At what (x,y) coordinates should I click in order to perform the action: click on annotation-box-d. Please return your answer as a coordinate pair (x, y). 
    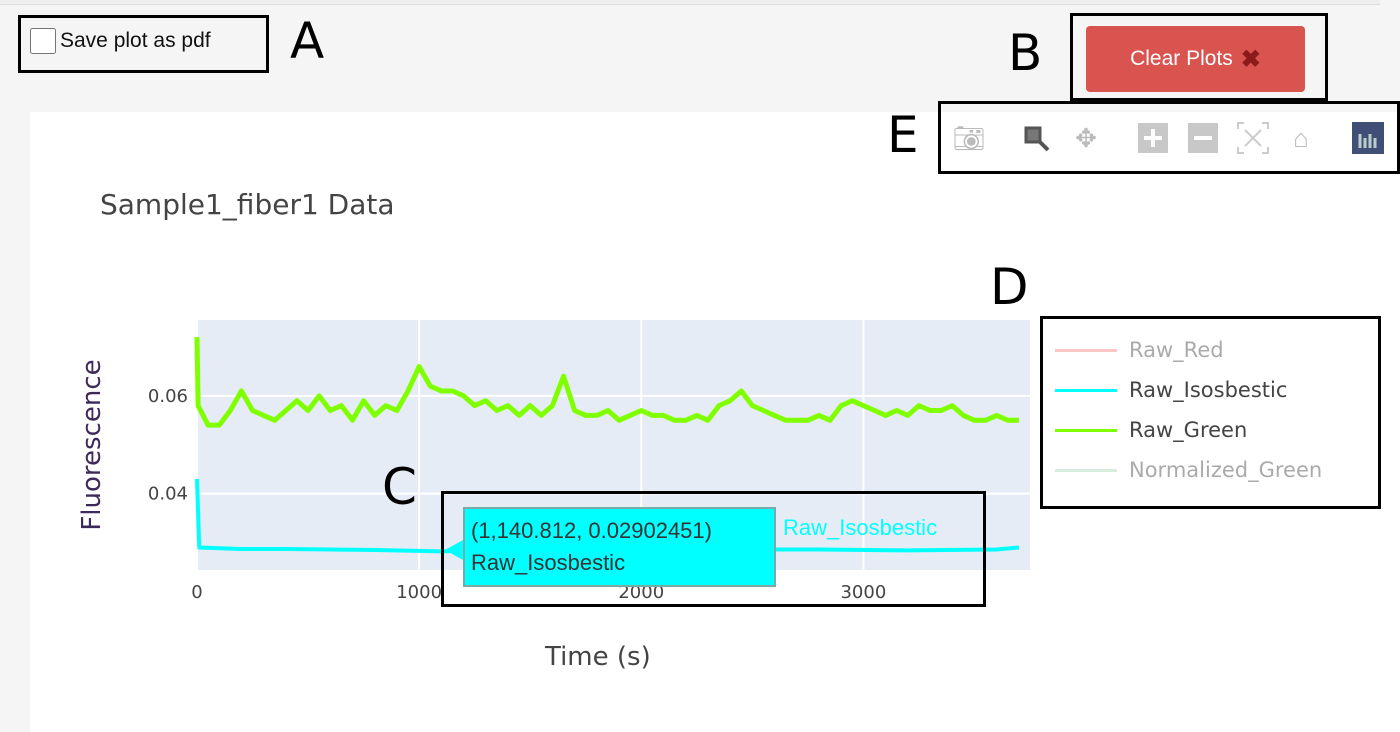
    Looking at the image, I should click on (1210, 412).